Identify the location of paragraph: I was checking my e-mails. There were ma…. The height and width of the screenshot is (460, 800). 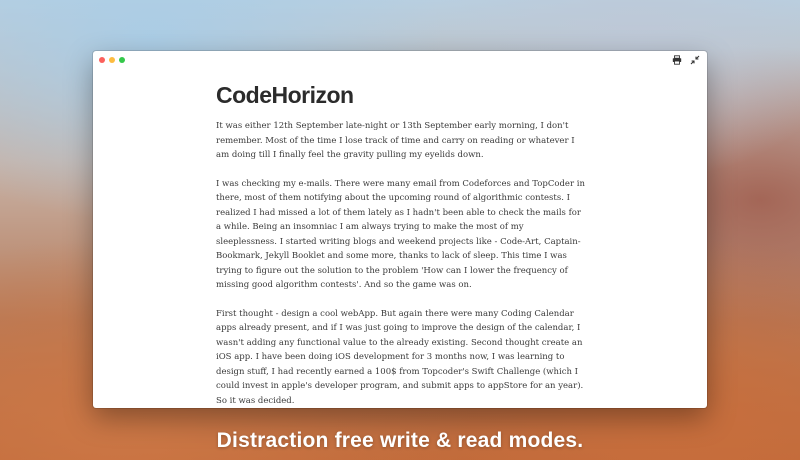
(401, 235).